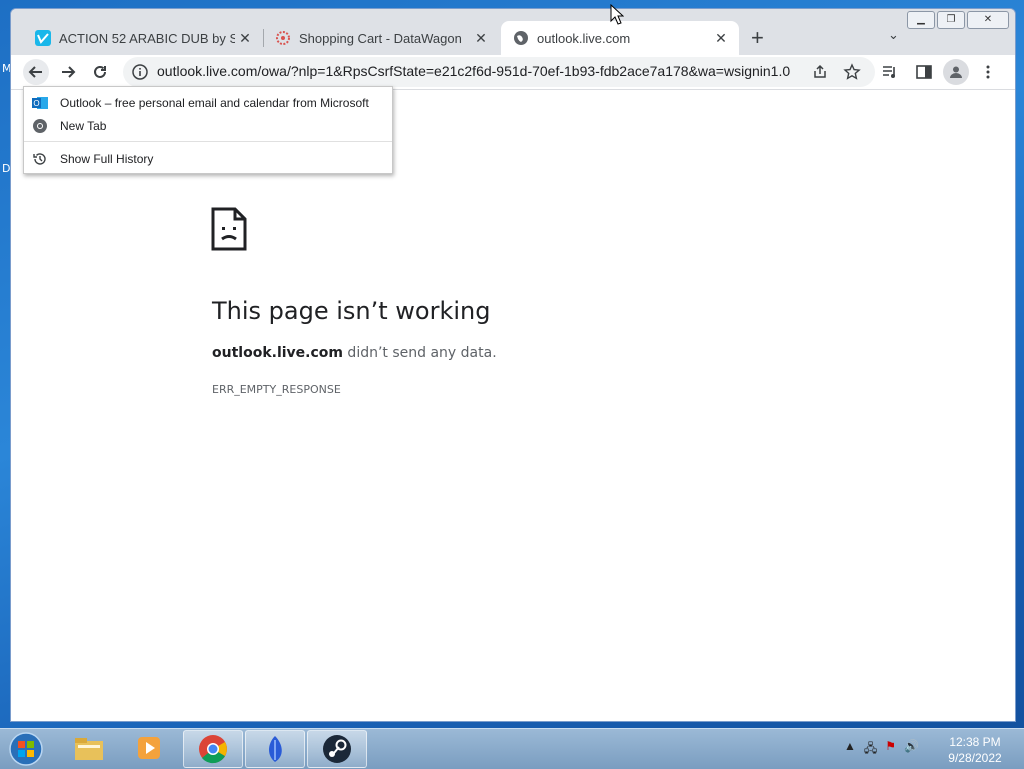 Image resolution: width=1024 pixels, height=769 pixels. Describe the element at coordinates (890, 749) in the screenshot. I see `action-center-icon: ⚑` at that location.